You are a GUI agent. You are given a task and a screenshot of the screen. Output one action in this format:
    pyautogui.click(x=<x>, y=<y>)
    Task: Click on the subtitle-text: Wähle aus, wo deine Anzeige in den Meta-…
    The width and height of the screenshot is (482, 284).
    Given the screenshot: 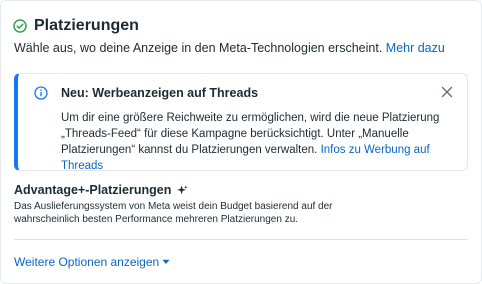 What is the action you would take?
    pyautogui.click(x=198, y=48)
    